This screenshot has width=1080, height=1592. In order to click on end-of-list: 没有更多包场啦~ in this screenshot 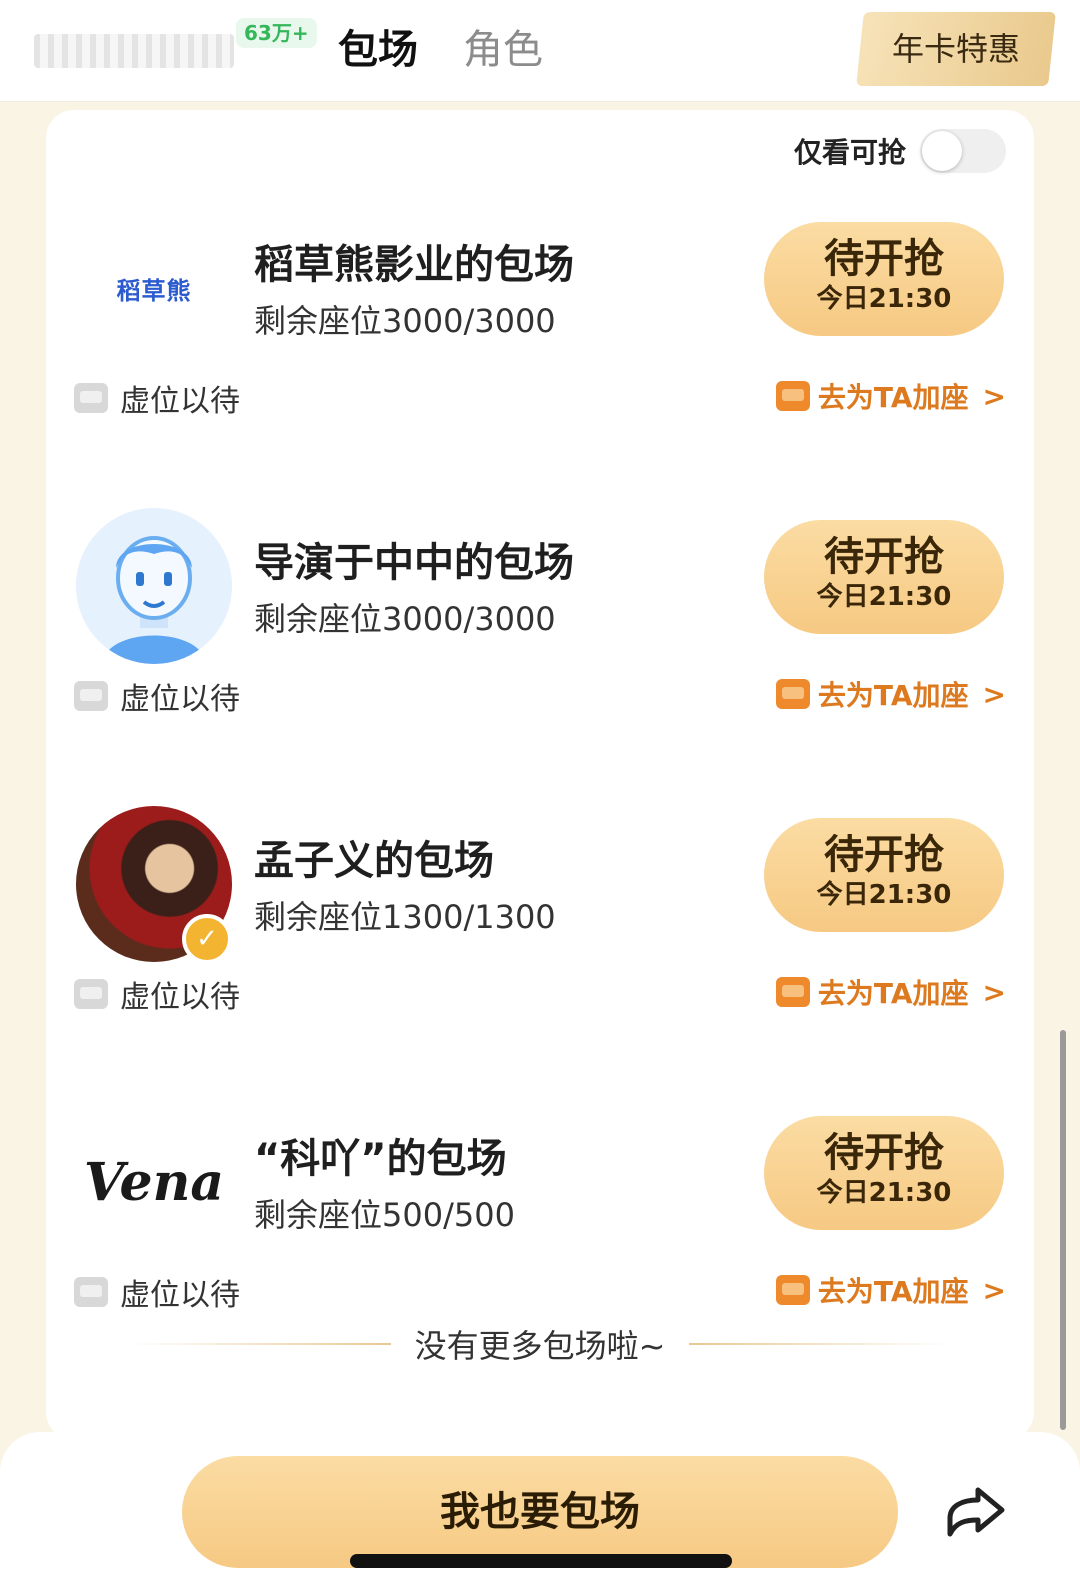, I will do `click(540, 1344)`.